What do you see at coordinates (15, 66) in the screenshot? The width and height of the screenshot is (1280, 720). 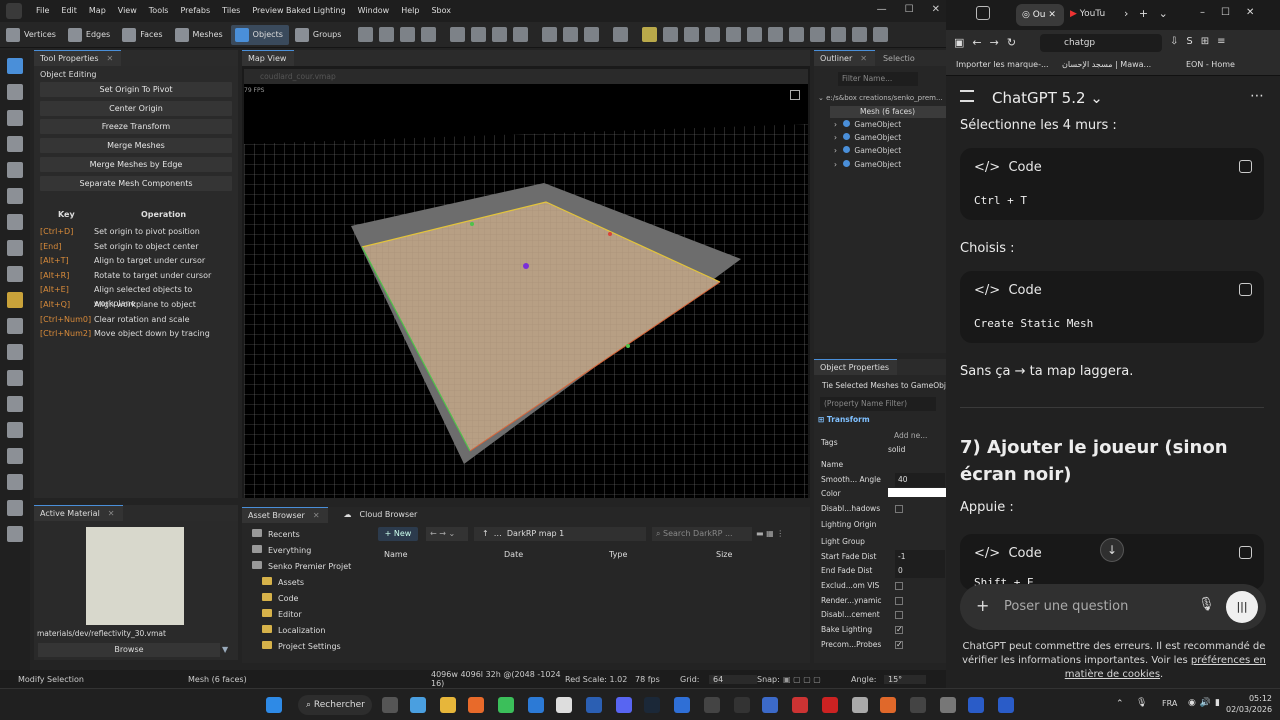 I see `select-arrow-icon` at bounding box center [15, 66].